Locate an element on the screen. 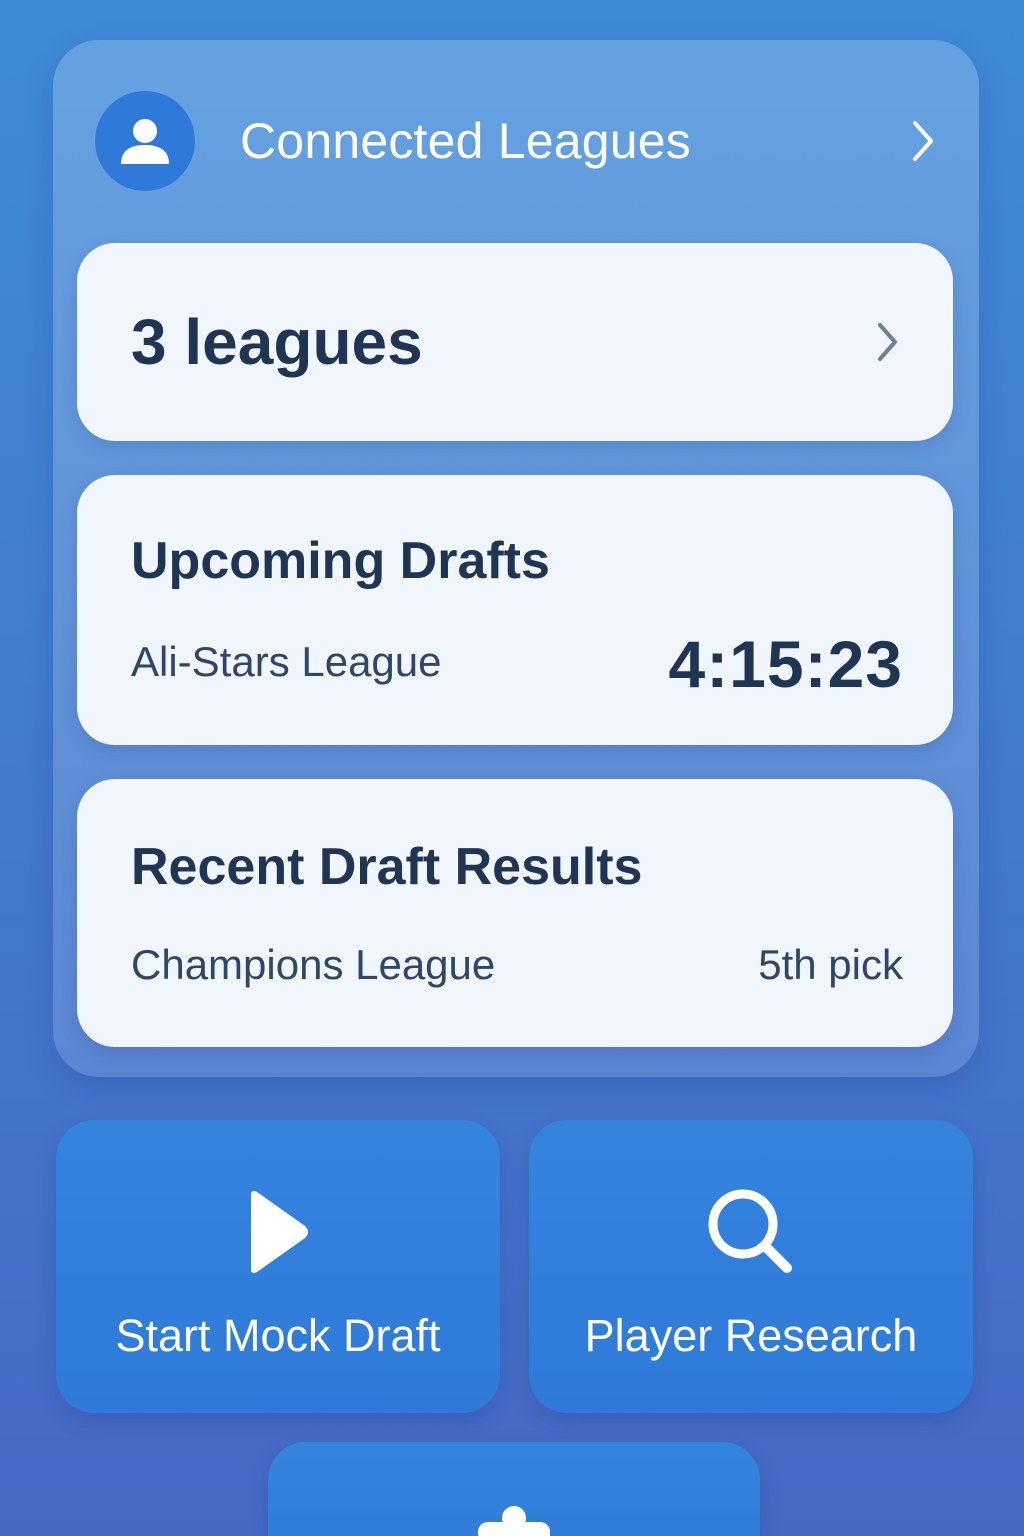 The height and width of the screenshot is (1536, 1024). draft-pick-position: 5th pick is located at coordinates (830, 964).